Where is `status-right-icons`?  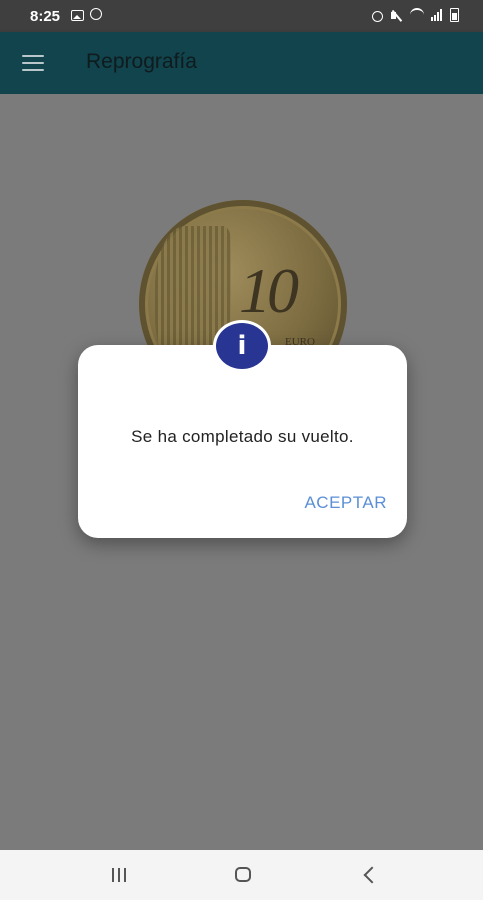
status-right-icons is located at coordinates (415, 15).